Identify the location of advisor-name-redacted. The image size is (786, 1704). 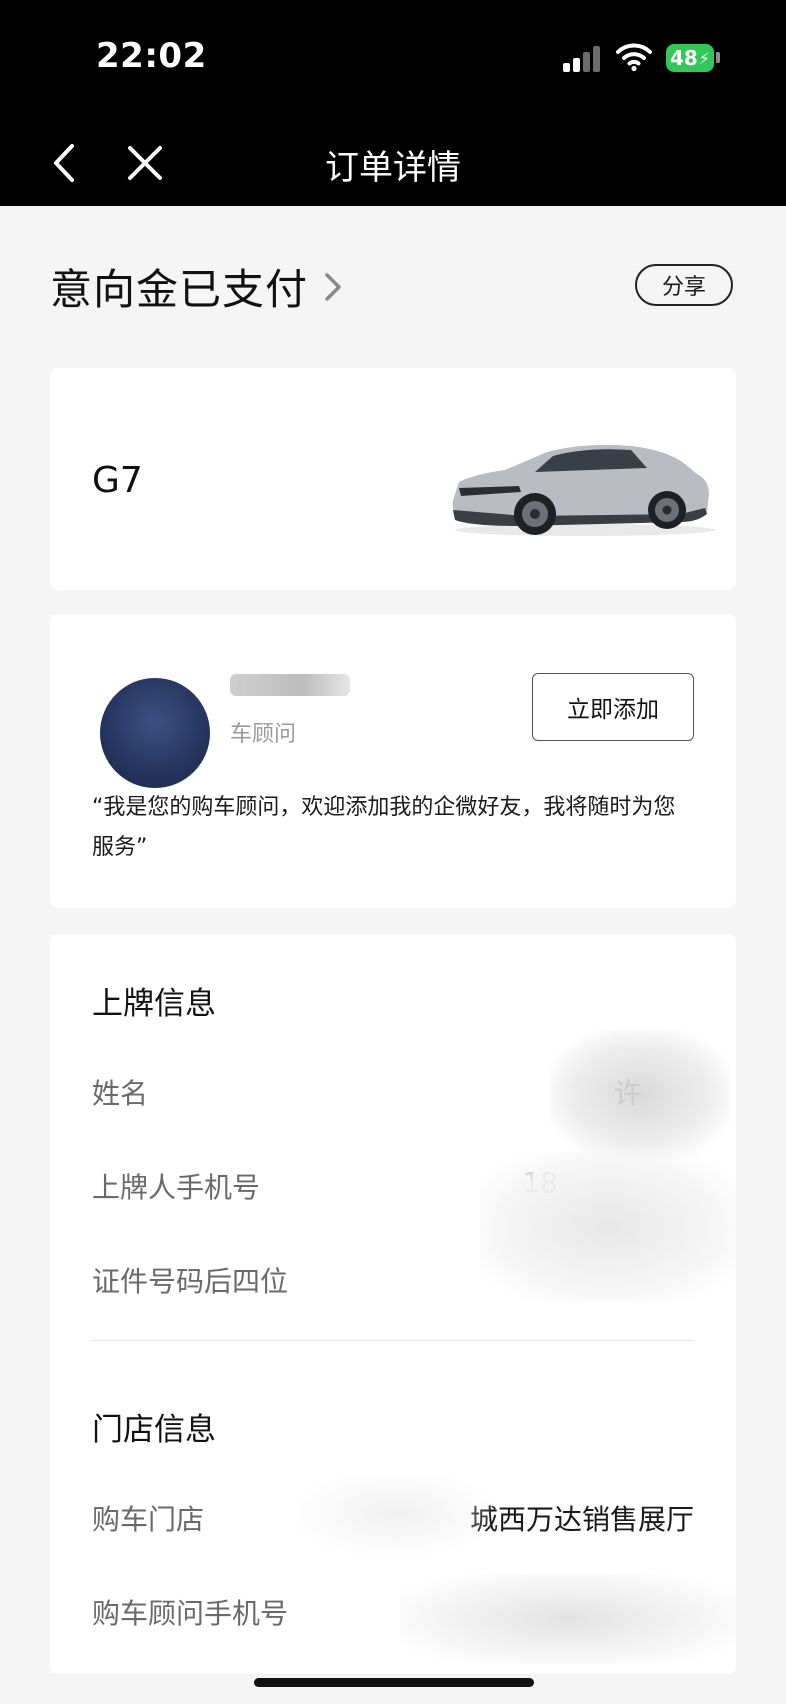
(290, 685).